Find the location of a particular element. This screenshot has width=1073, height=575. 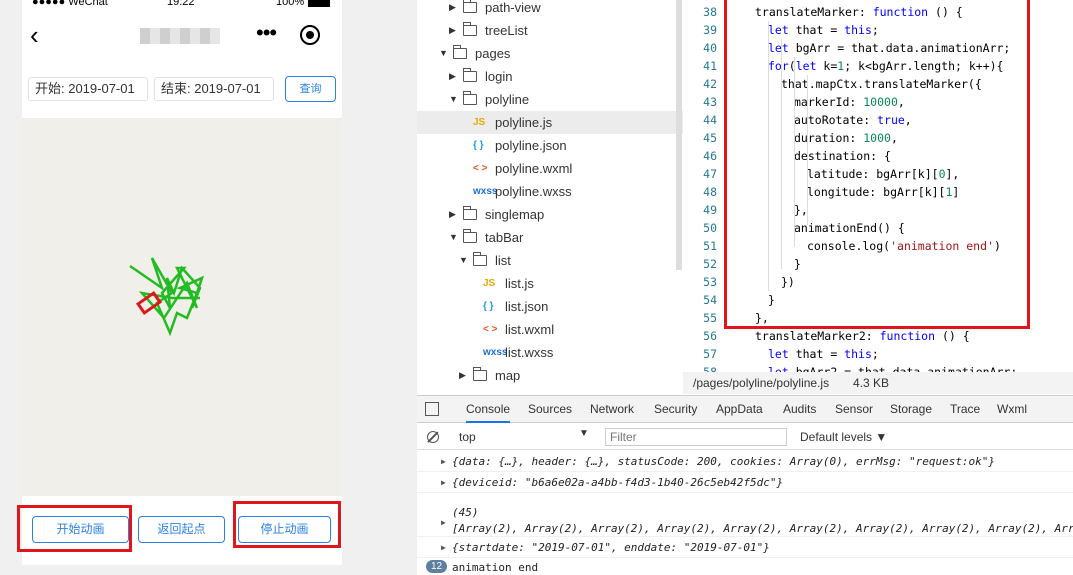

tree-item-label: polyline.js is located at coordinates (524, 122).